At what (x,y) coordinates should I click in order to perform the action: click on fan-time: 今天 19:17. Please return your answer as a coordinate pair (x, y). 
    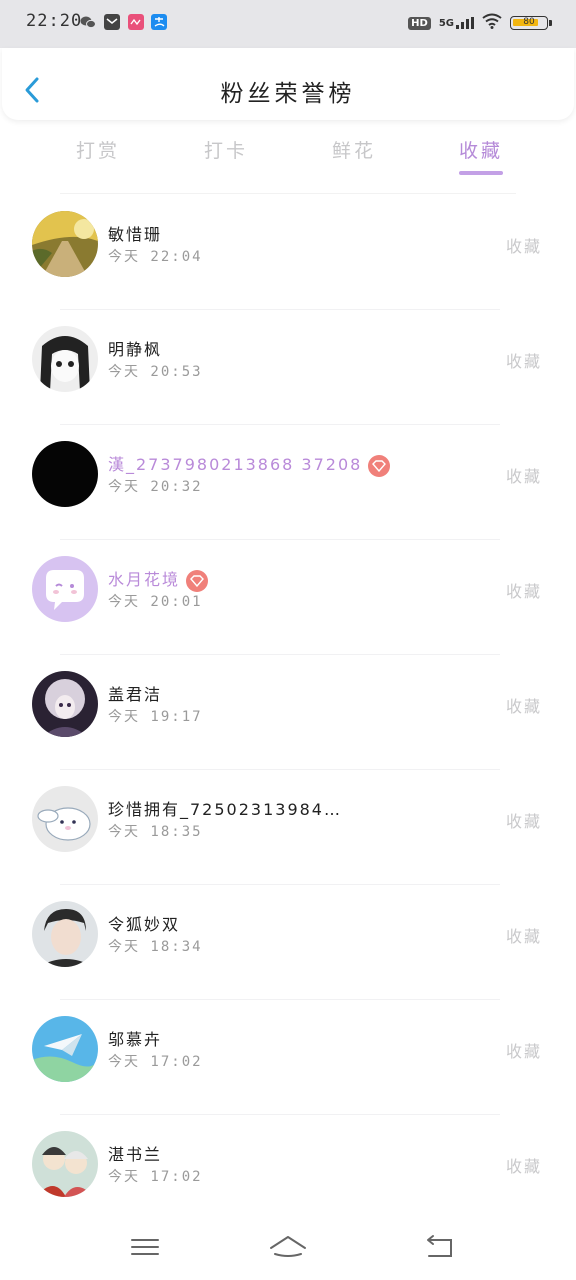
    Looking at the image, I should click on (155, 717).